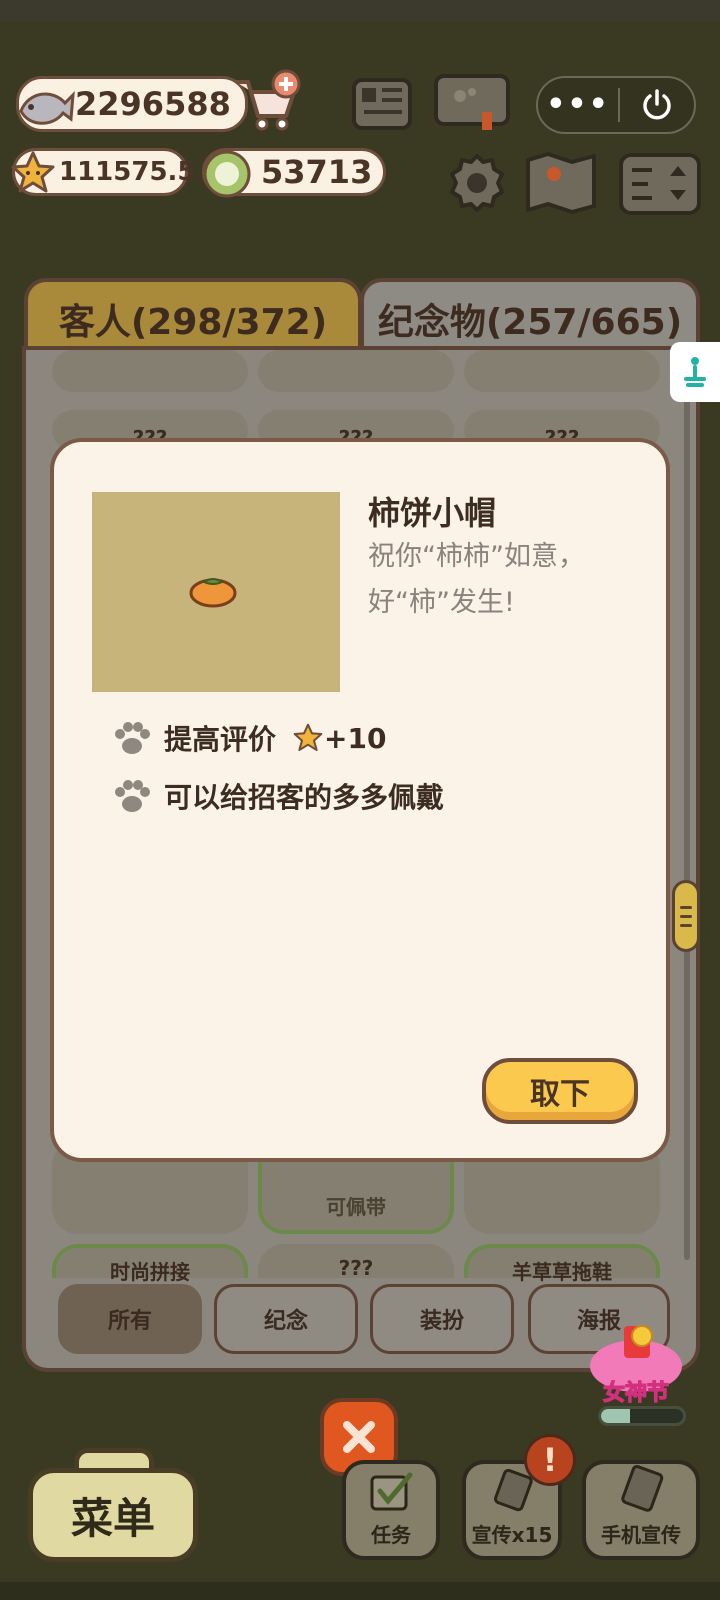 The height and width of the screenshot is (1600, 720). I want to click on fish-counter: 2296588, so click(132, 104).